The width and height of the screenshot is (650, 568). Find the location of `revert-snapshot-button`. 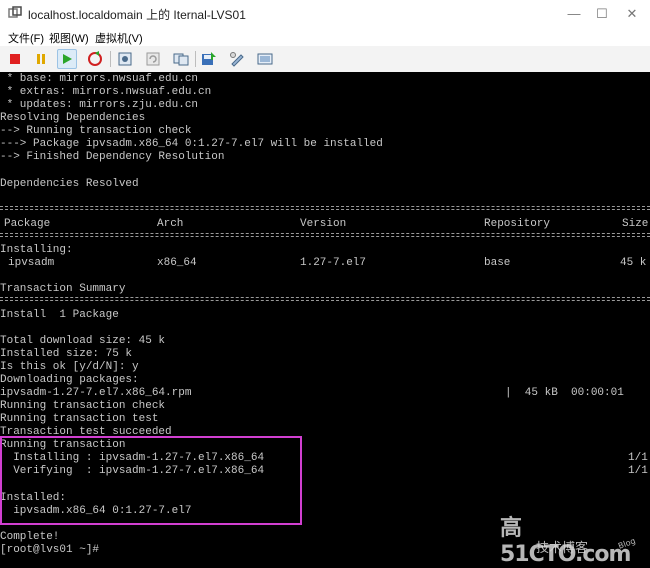

revert-snapshot-button is located at coordinates (153, 59).